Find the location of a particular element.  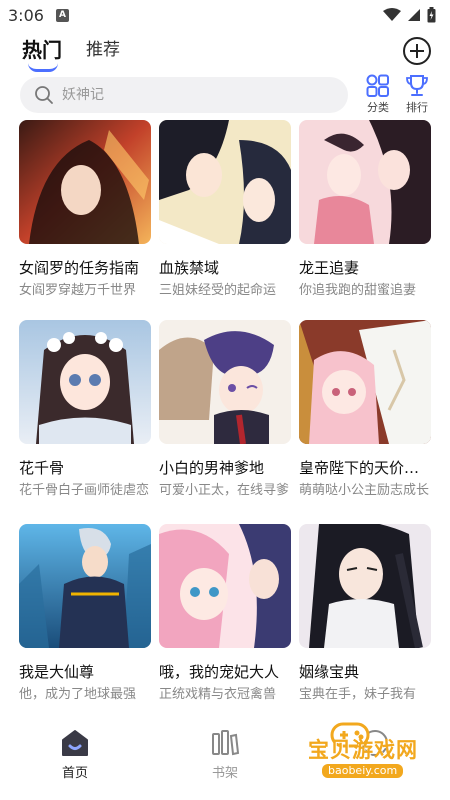

status-time: 3:06 is located at coordinates (26, 15).